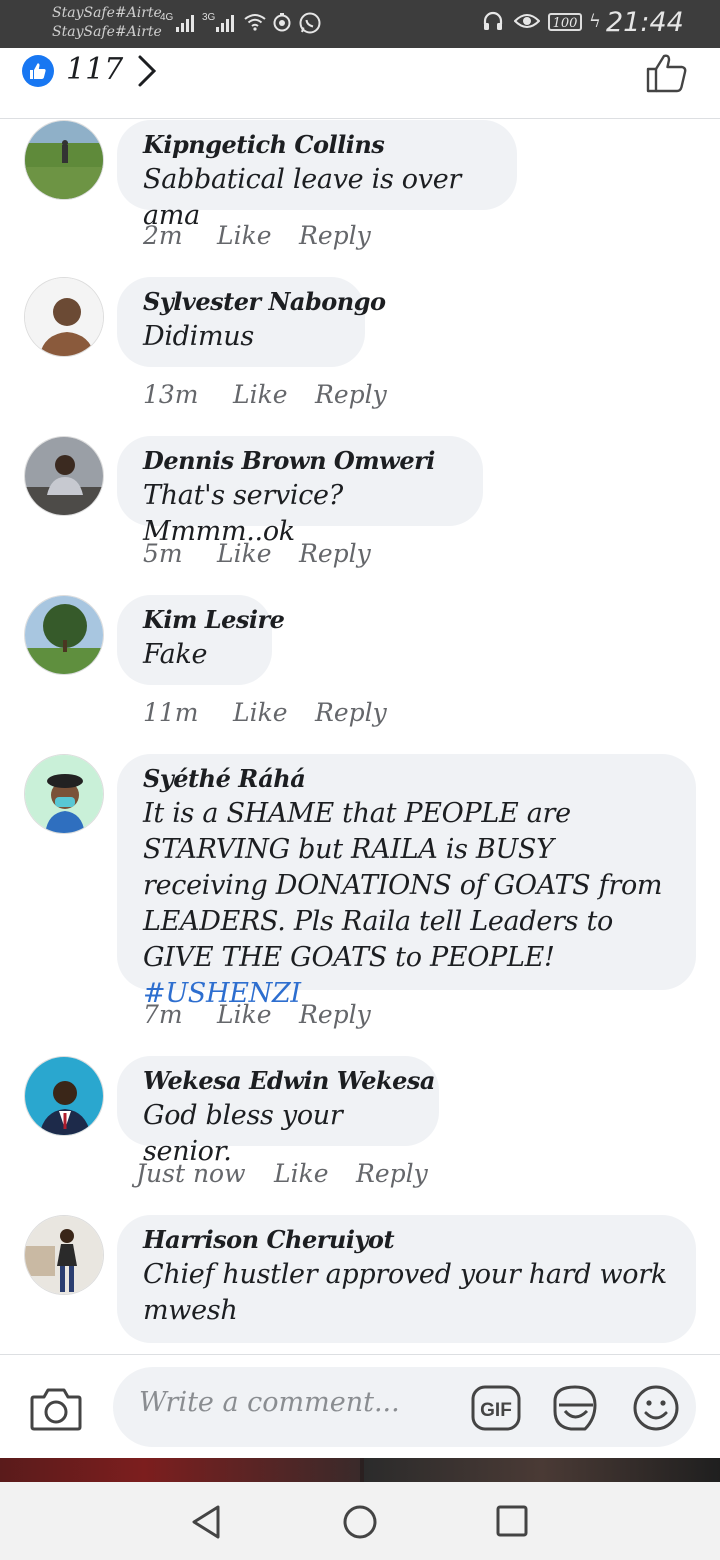  Describe the element at coordinates (575, 1407) in the screenshot. I see `sticker-icon` at that location.